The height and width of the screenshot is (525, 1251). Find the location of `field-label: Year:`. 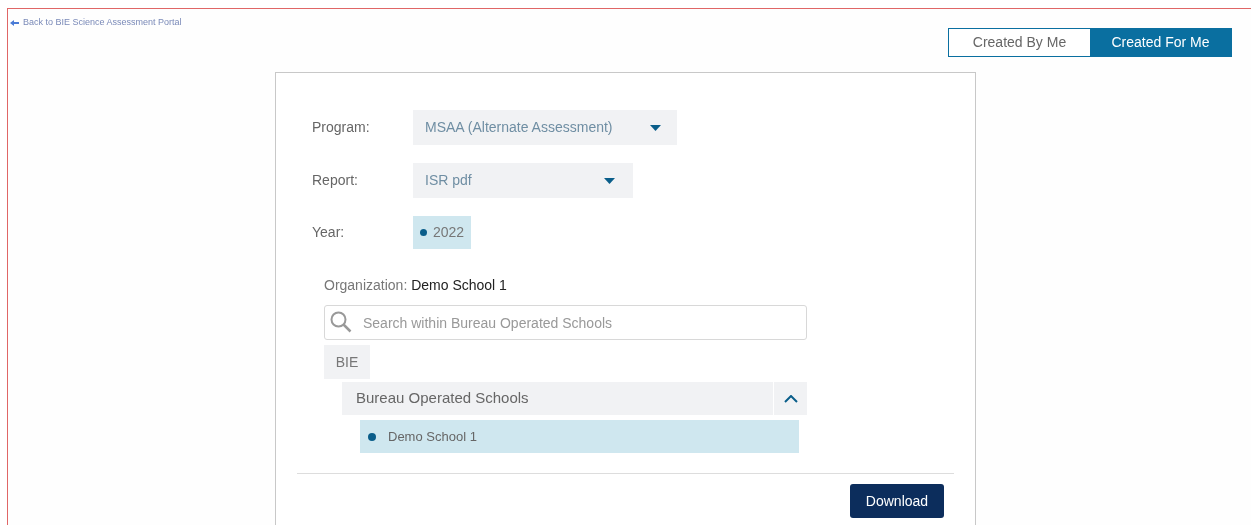

field-label: Year: is located at coordinates (329, 232).